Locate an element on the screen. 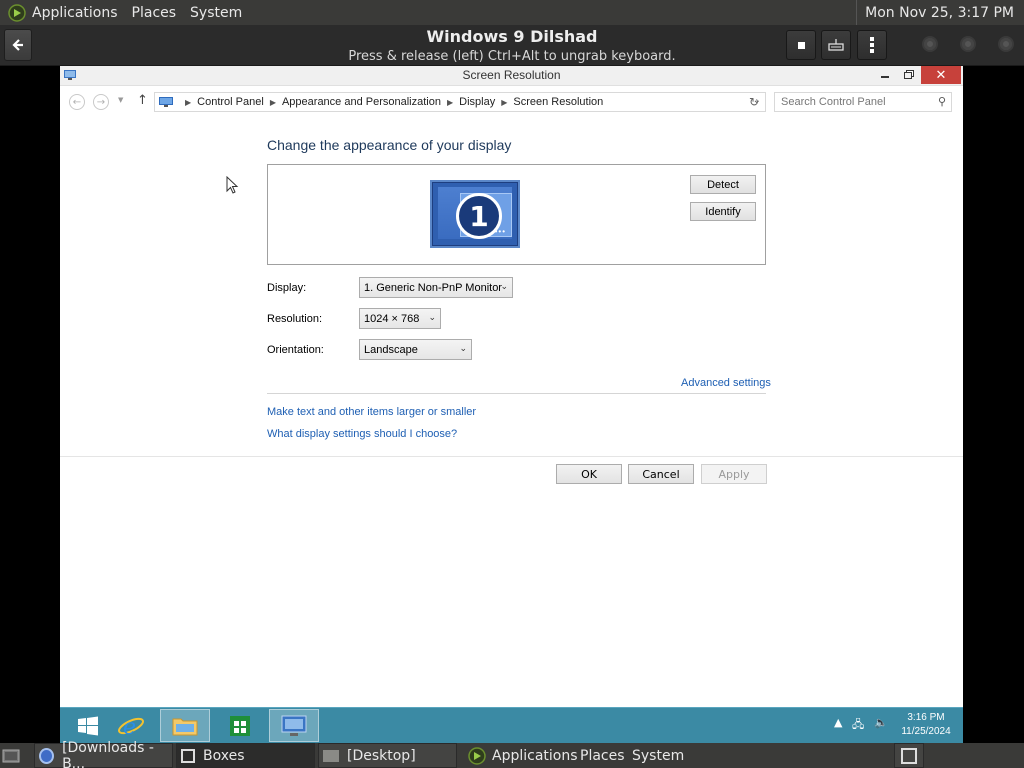 This screenshot has width=1024, height=768. taskbar-file-explorer is located at coordinates (185, 725).